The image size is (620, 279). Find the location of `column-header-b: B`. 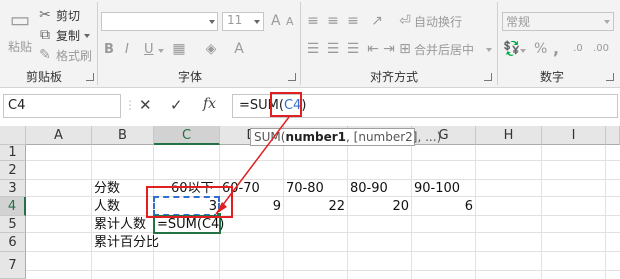

column-header-b: B is located at coordinates (123, 135).